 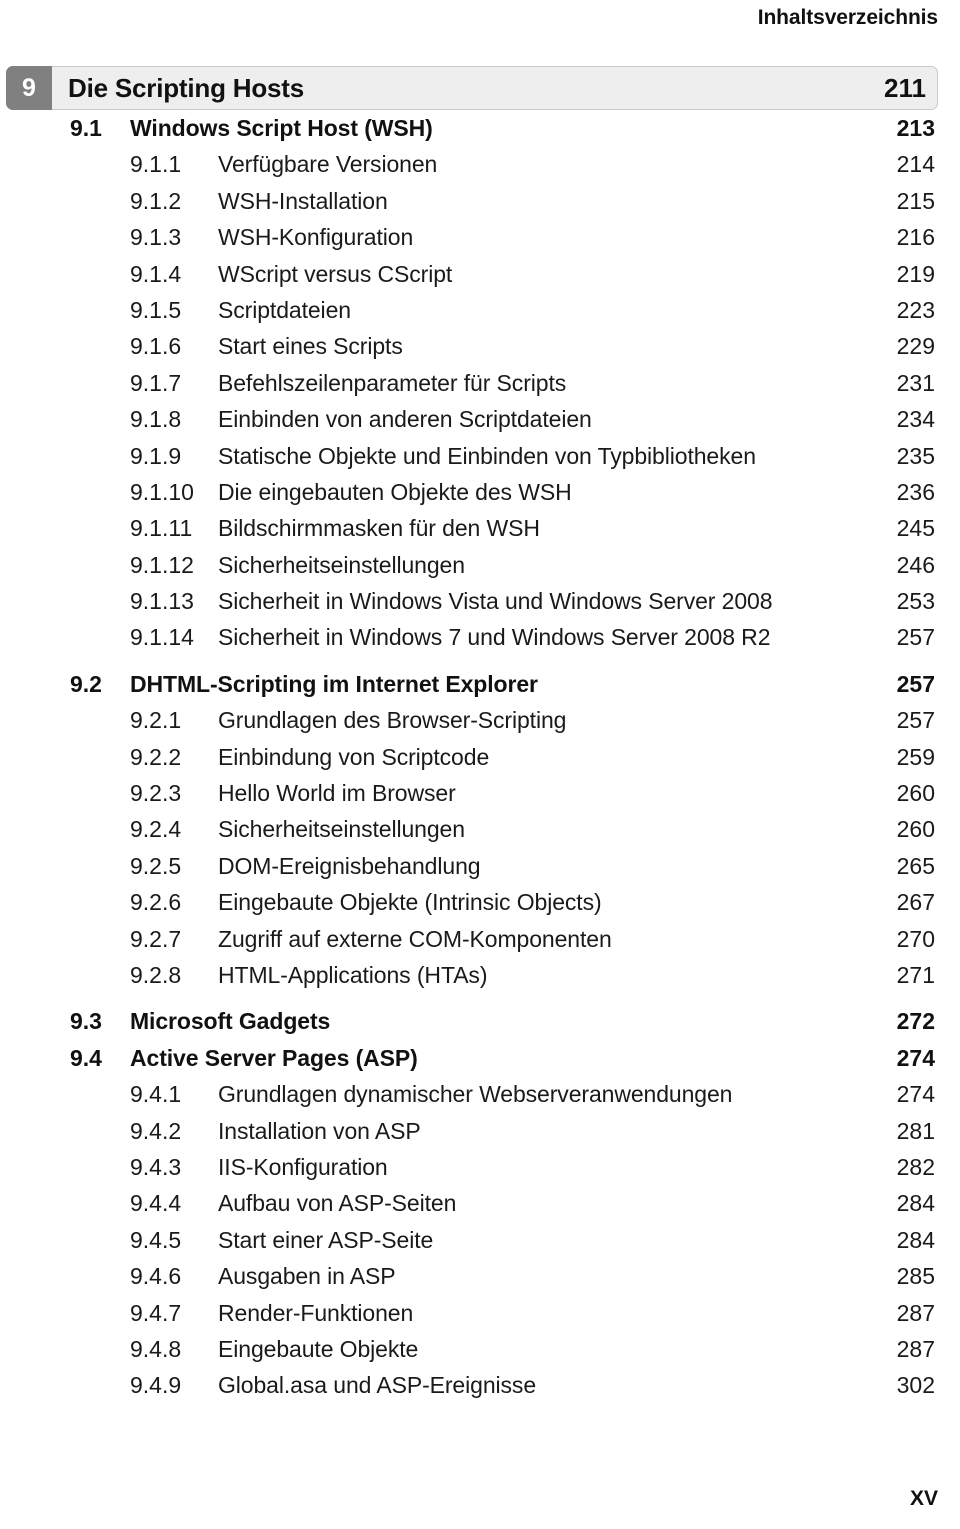 What do you see at coordinates (377, 1385) in the screenshot?
I see `toc-entry-title: Global.asa und ASP-Ereignisse` at bounding box center [377, 1385].